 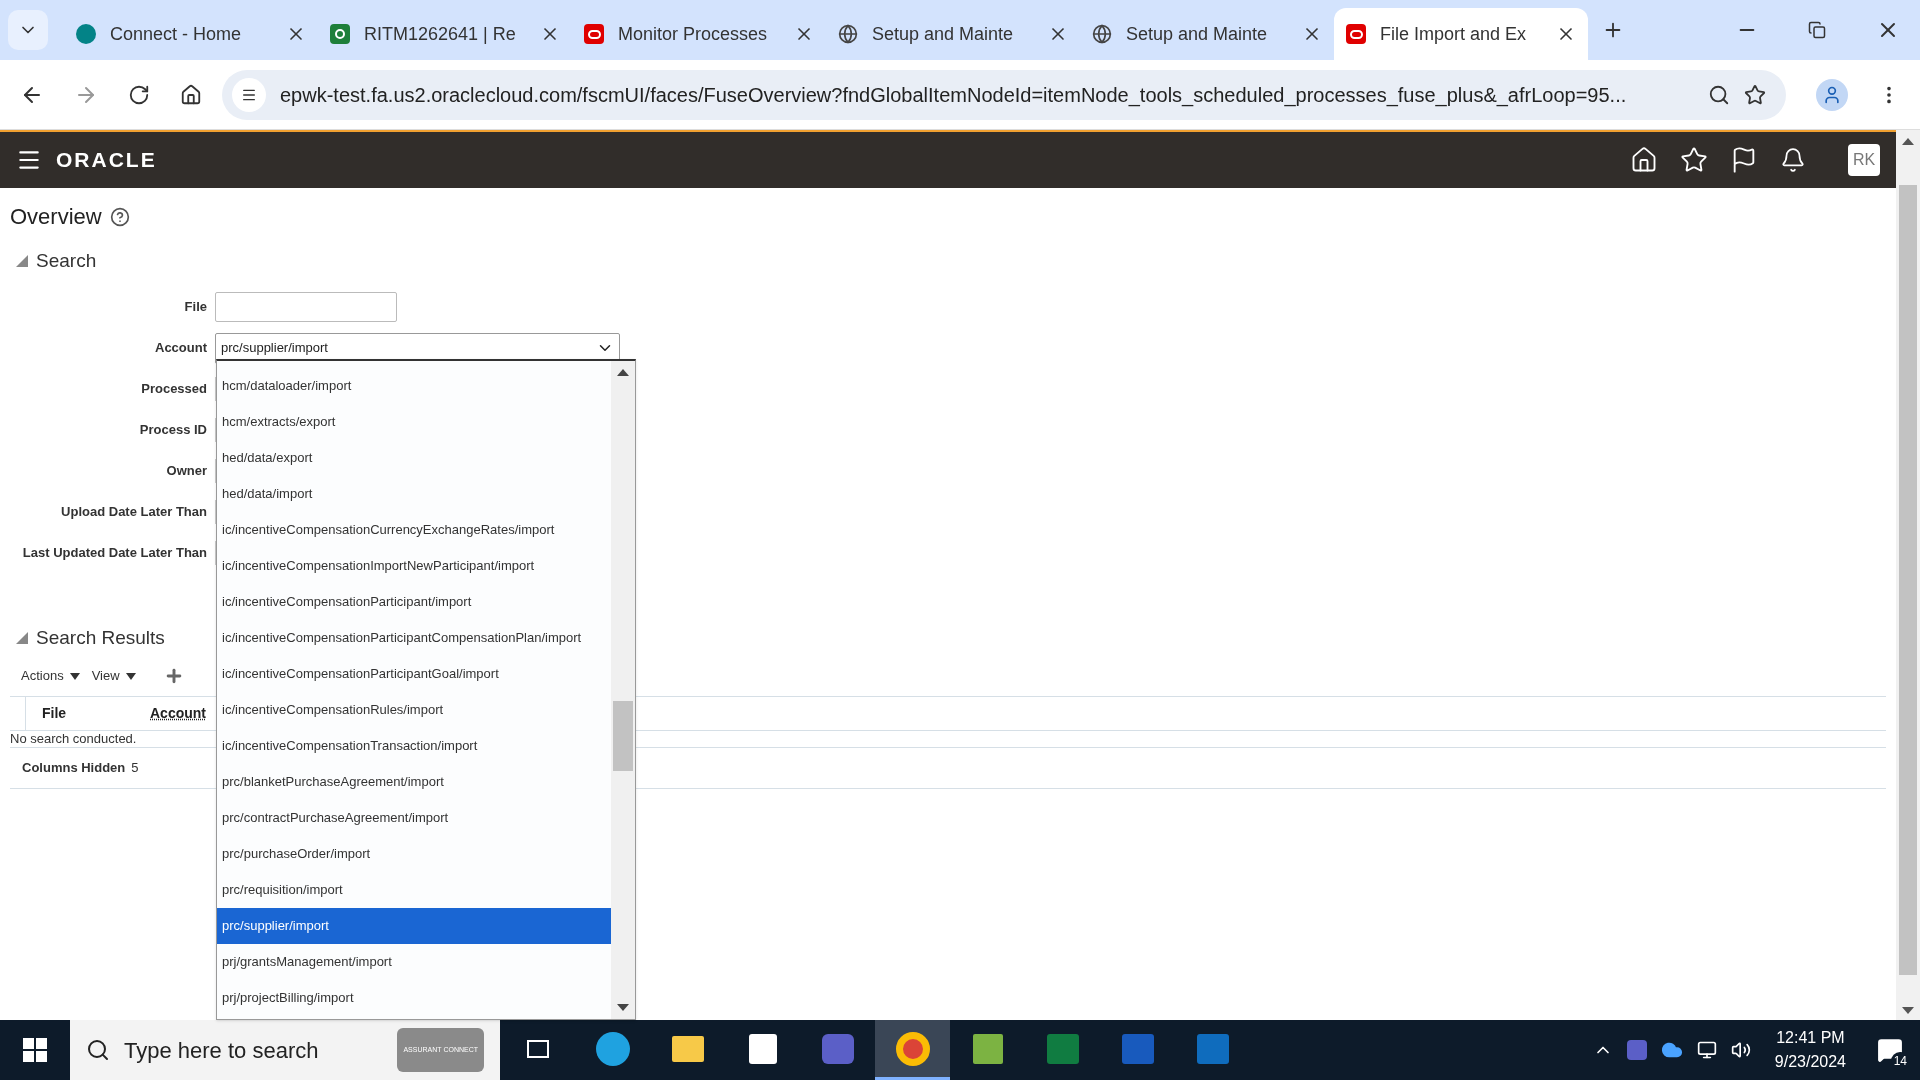 What do you see at coordinates (762, 1048) in the screenshot?
I see `store-icon` at bounding box center [762, 1048].